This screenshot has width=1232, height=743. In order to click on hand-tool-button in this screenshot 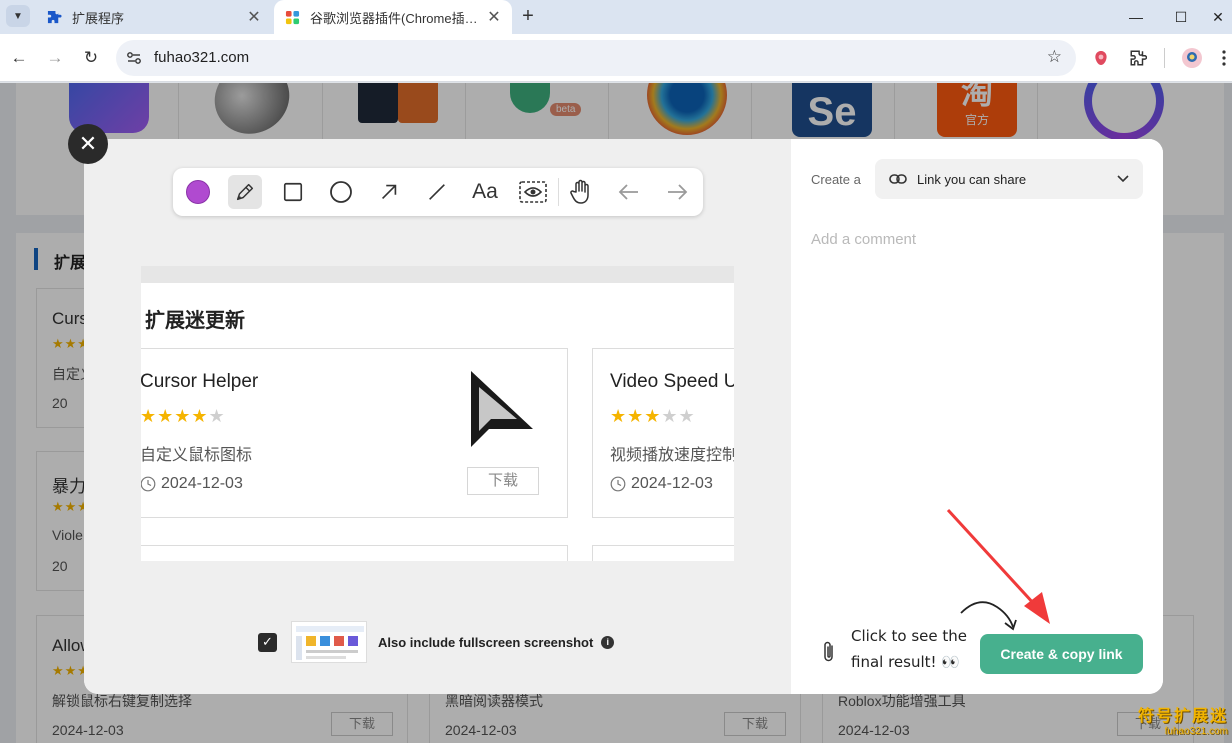, I will do `click(581, 192)`.